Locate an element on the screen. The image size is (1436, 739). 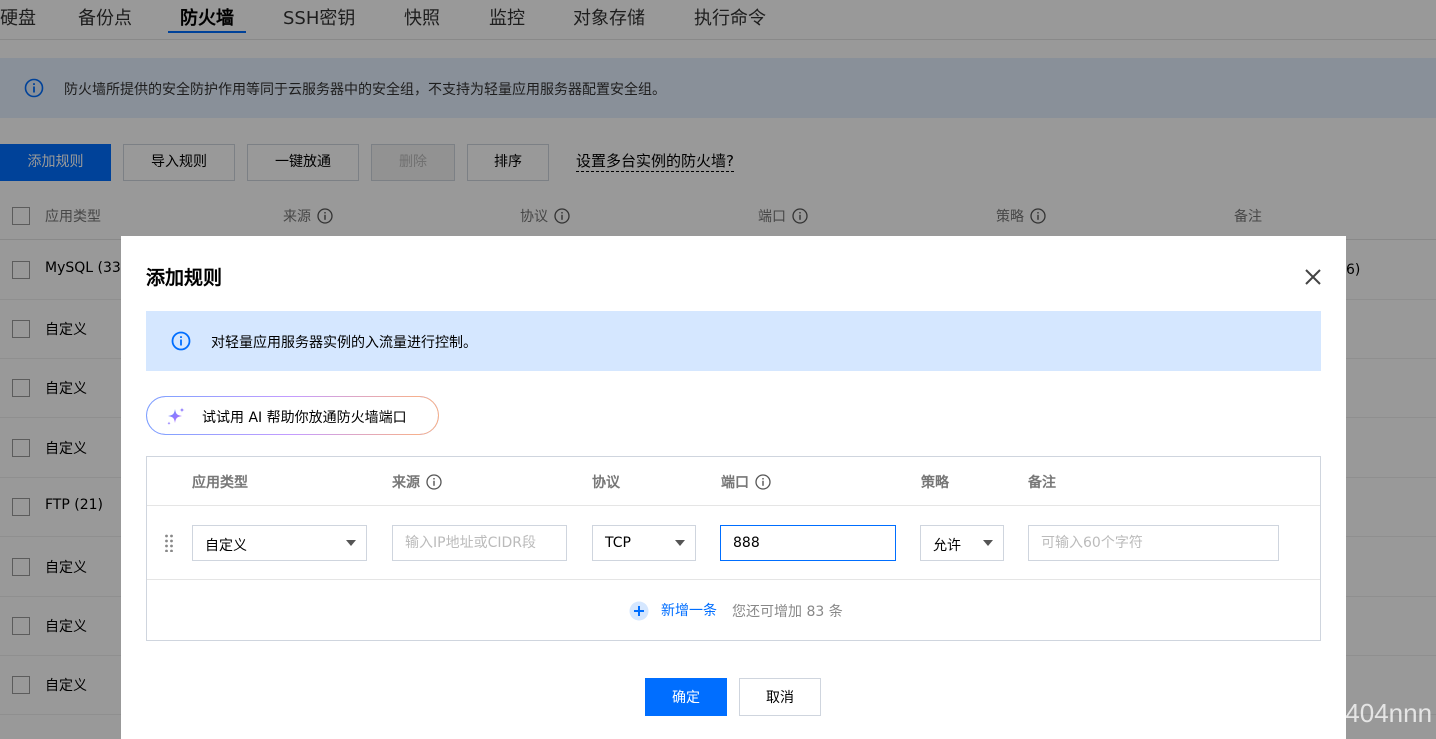
drag-handle-icon is located at coordinates (169, 543).